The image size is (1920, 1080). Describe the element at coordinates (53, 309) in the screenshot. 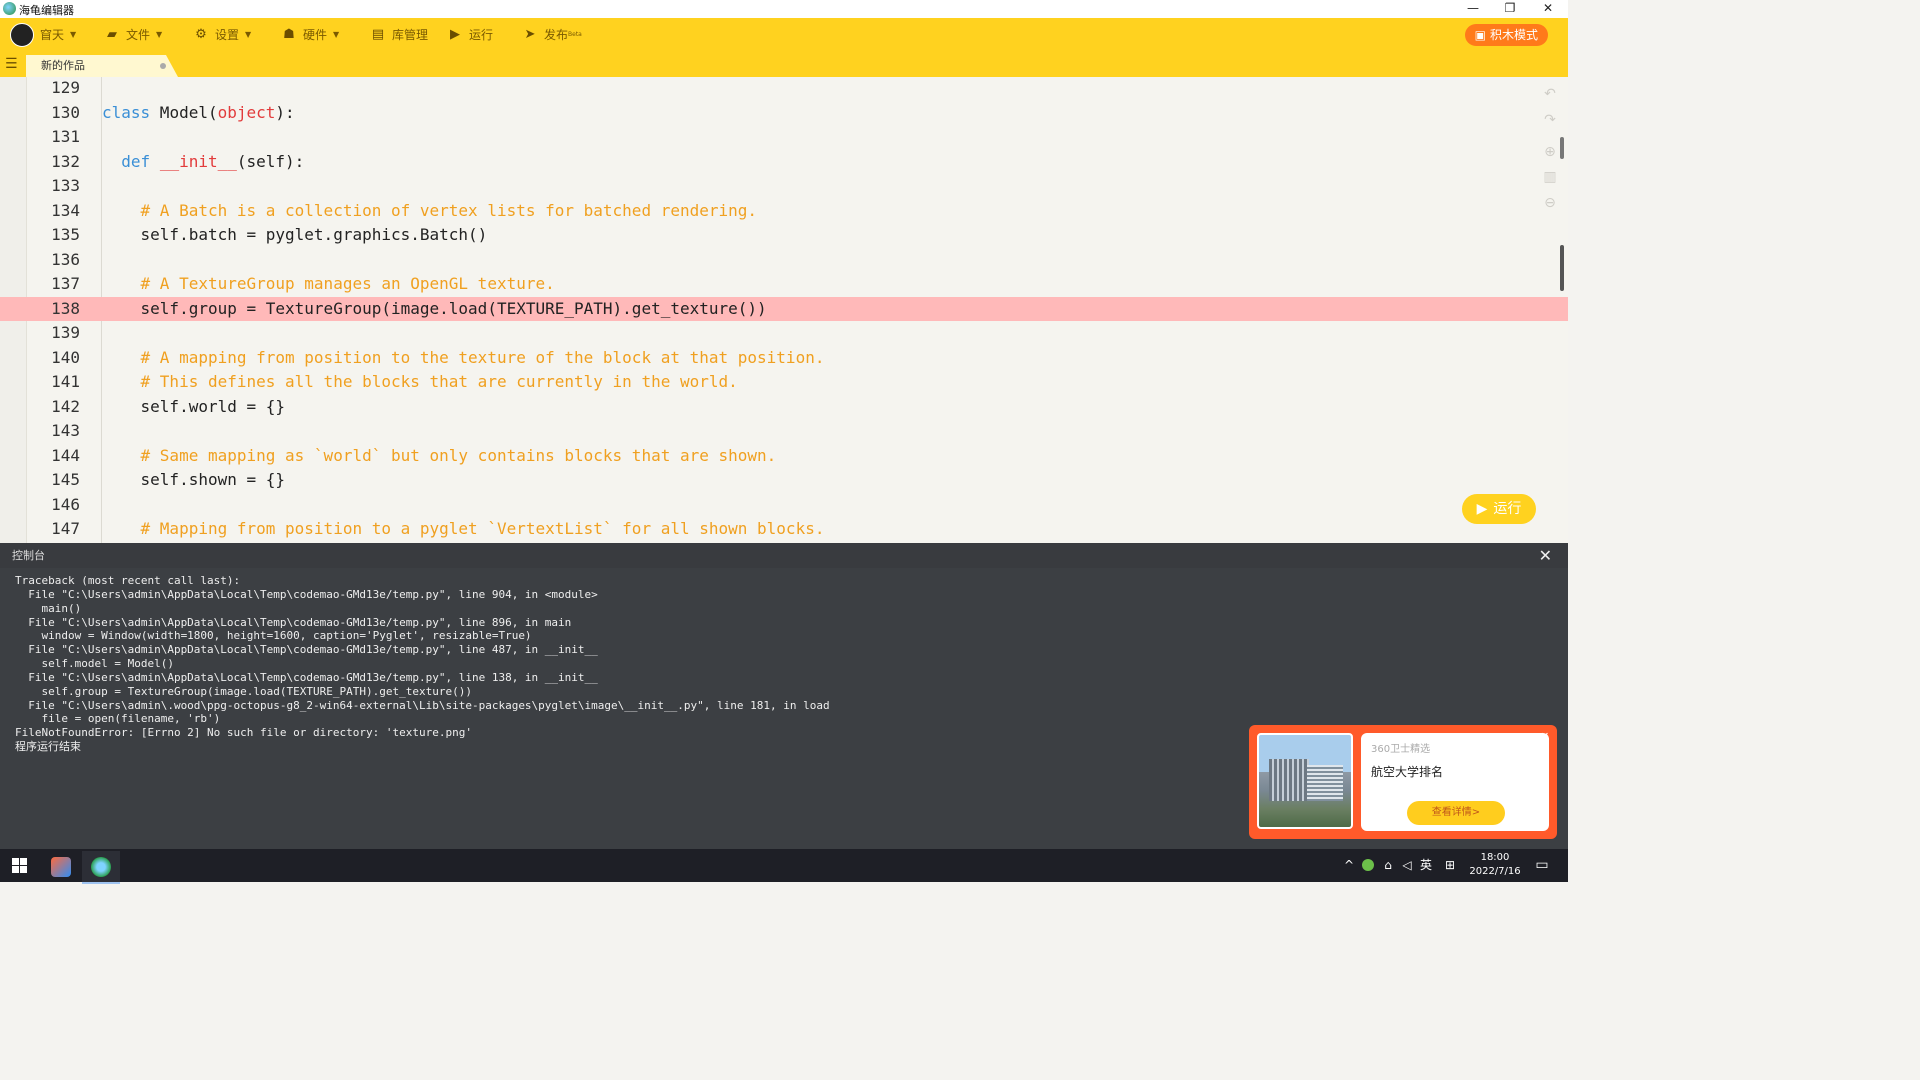

I see `line-number: 138` at that location.